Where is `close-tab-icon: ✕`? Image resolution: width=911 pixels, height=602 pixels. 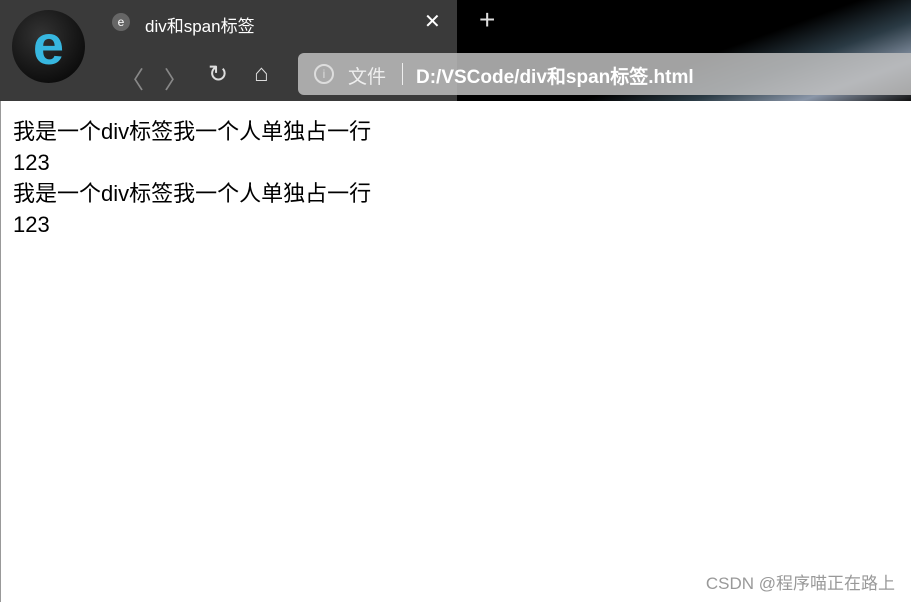
close-tab-icon: ✕ is located at coordinates (432, 21).